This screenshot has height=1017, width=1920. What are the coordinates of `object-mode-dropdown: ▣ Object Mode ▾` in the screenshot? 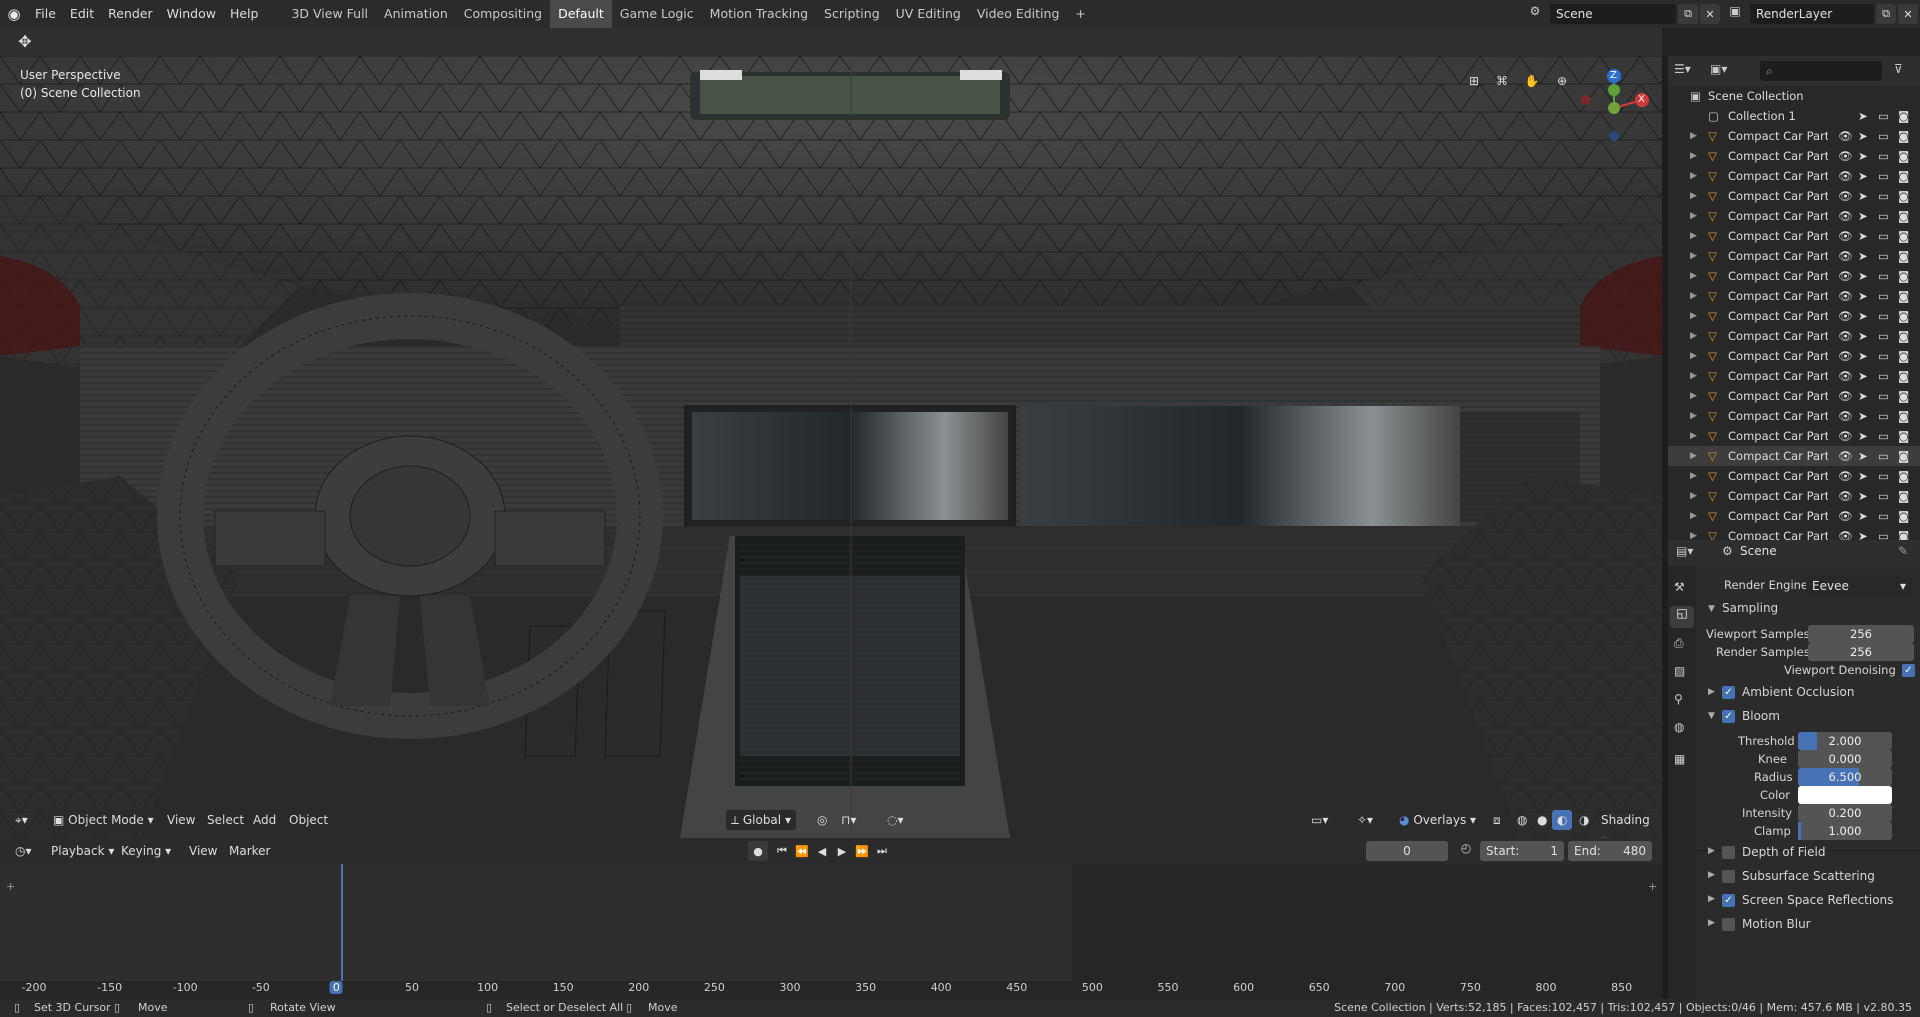 It's located at (103, 820).